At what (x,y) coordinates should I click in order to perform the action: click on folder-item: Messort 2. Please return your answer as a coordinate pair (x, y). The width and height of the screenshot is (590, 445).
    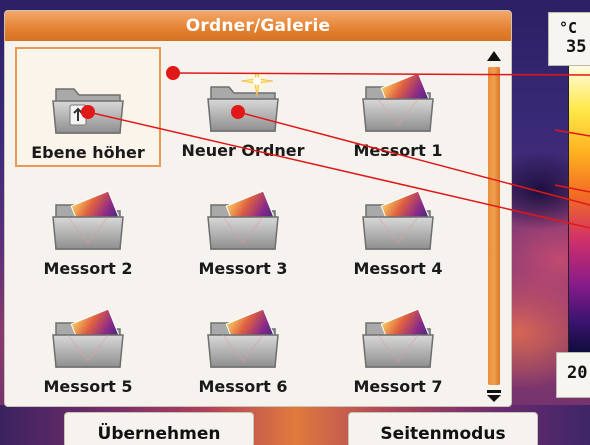
    Looking at the image, I should click on (88, 225).